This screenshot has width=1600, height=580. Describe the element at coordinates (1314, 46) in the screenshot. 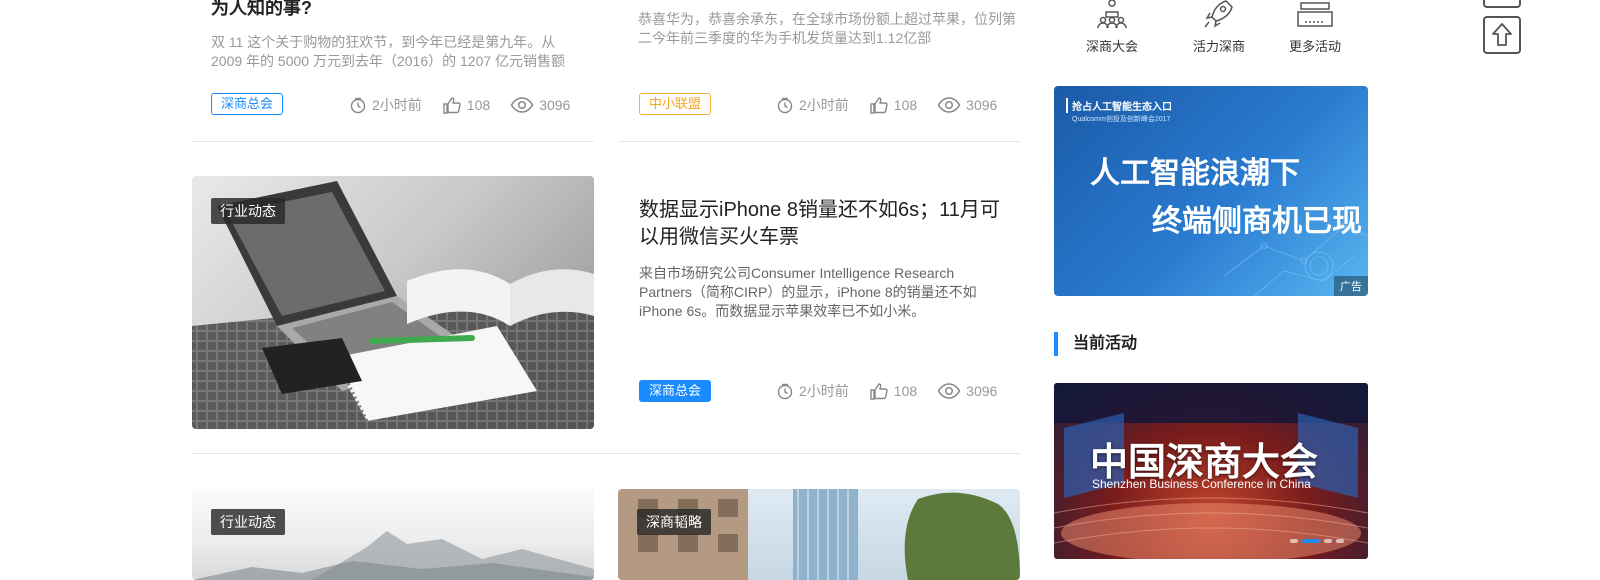

I see `quick-link-label: 更多活动` at that location.